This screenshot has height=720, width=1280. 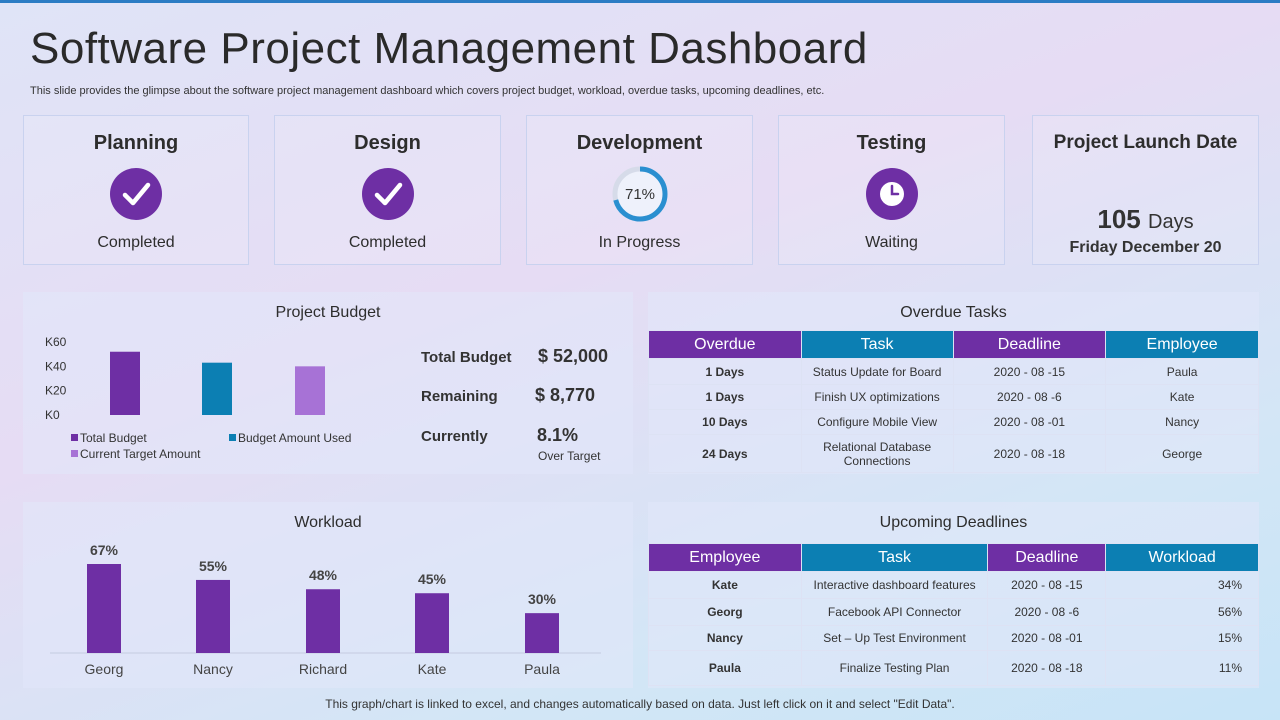 What do you see at coordinates (894, 585) in the screenshot?
I see `table-cell: Interactive dashboard features` at bounding box center [894, 585].